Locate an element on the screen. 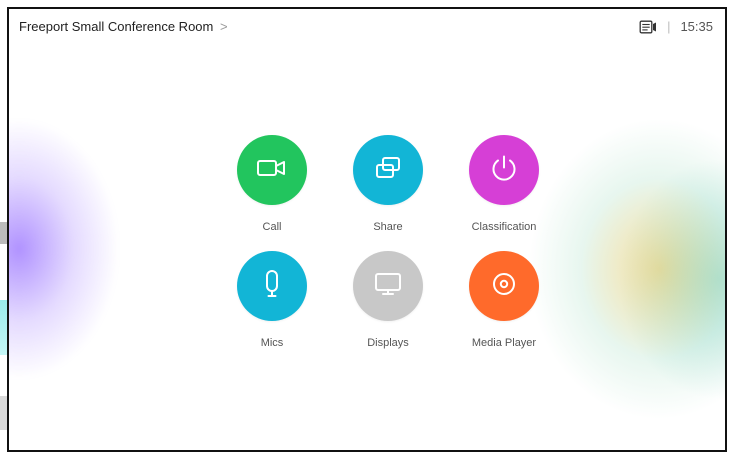 The width and height of the screenshot is (732, 454). classification-circle is located at coordinates (504, 170).